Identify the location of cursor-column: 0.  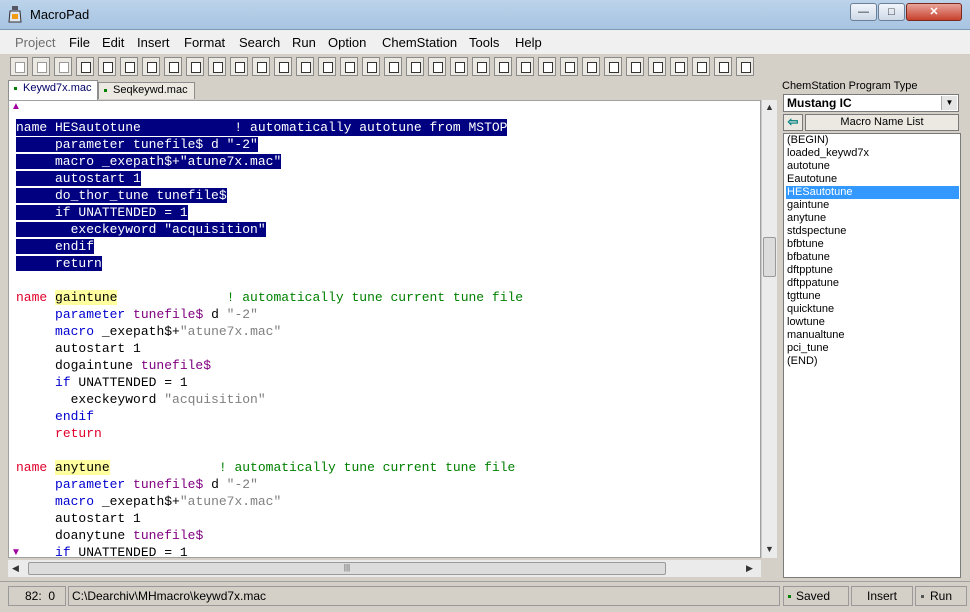
(52, 596).